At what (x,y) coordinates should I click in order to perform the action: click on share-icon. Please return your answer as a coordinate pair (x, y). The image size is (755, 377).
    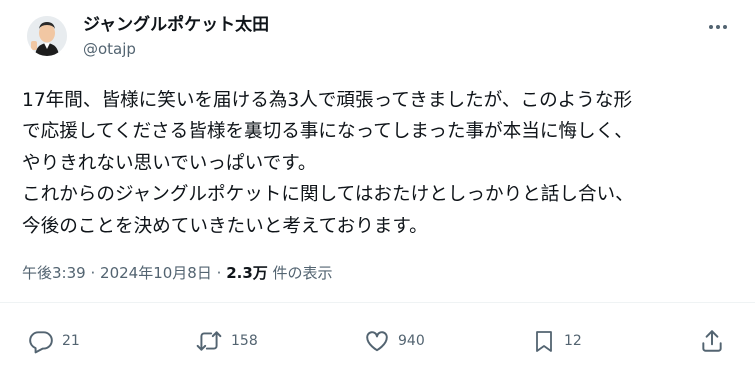
    Looking at the image, I should click on (712, 341).